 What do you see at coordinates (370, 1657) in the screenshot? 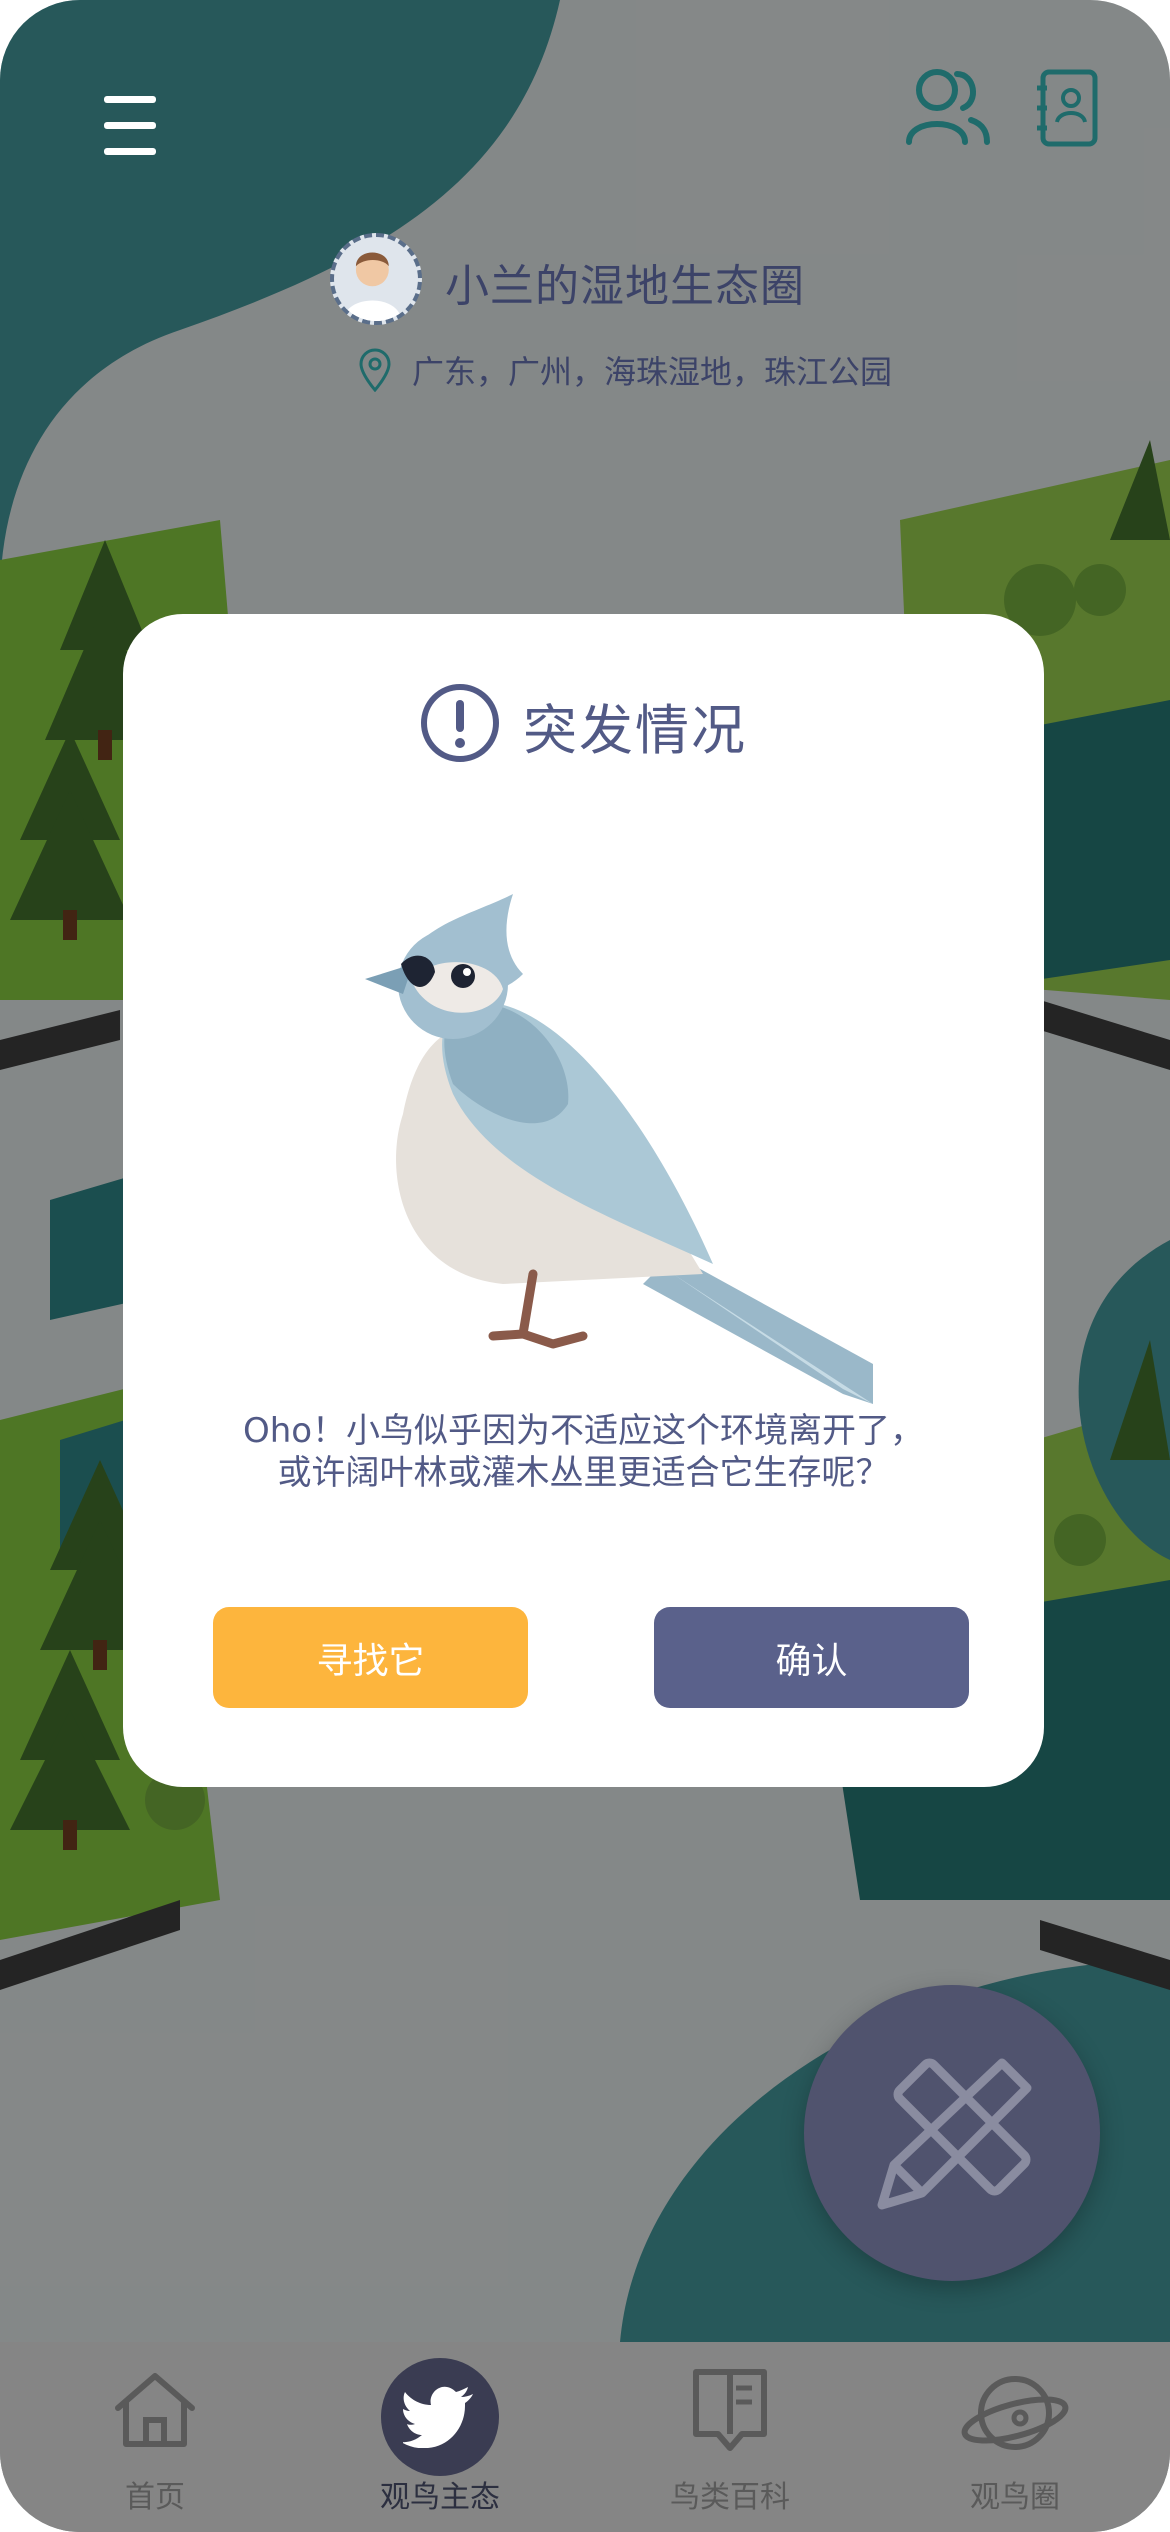
I see `find-it-button: 寻找它` at bounding box center [370, 1657].